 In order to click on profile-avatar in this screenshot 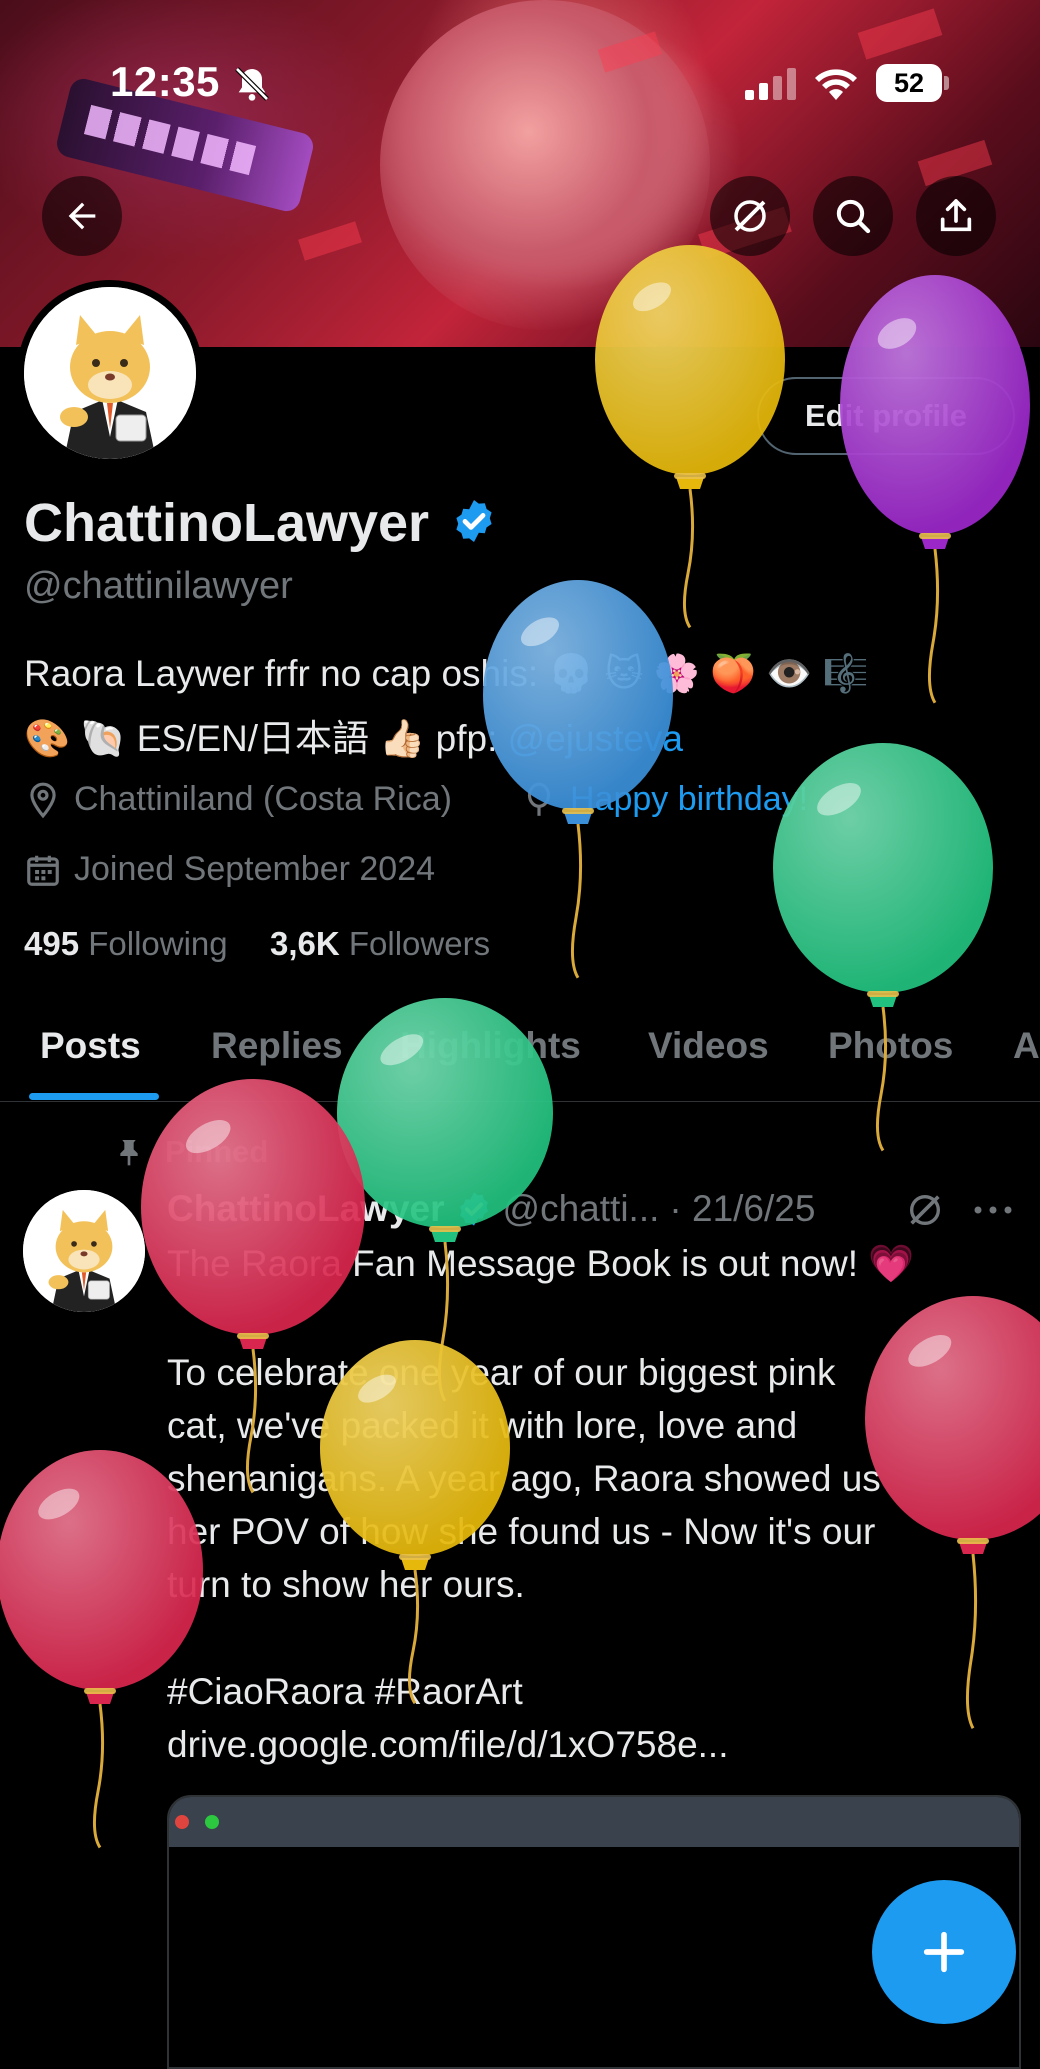, I will do `click(110, 373)`.